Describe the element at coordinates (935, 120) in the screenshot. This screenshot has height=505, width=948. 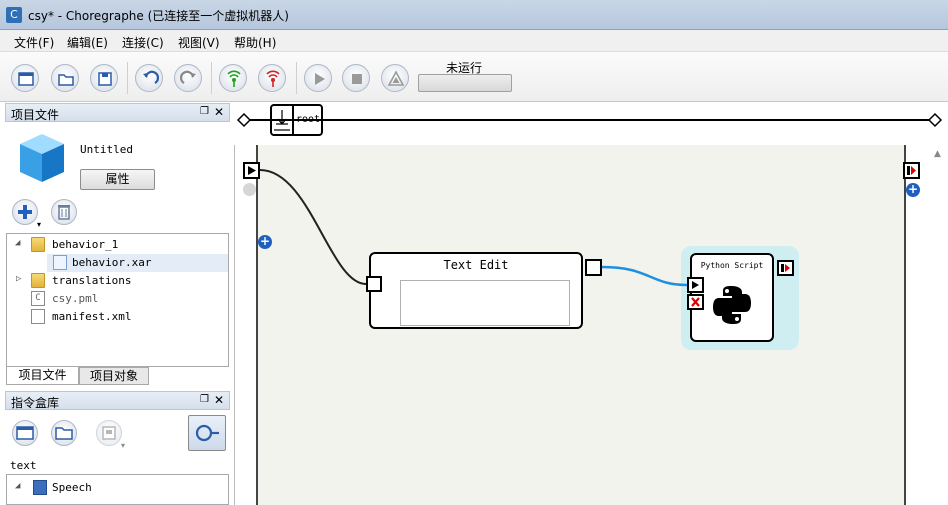
I see `diamond-right-icon` at that location.